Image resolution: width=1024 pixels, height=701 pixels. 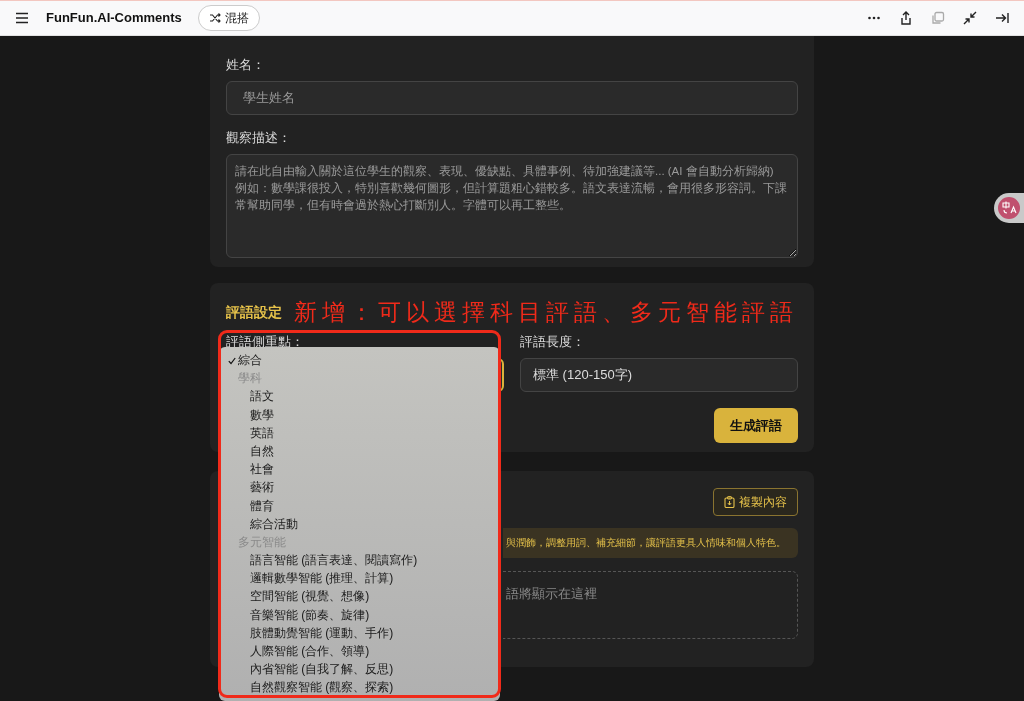 What do you see at coordinates (257, 396) in the screenshot?
I see `menu-option: 語文` at bounding box center [257, 396].